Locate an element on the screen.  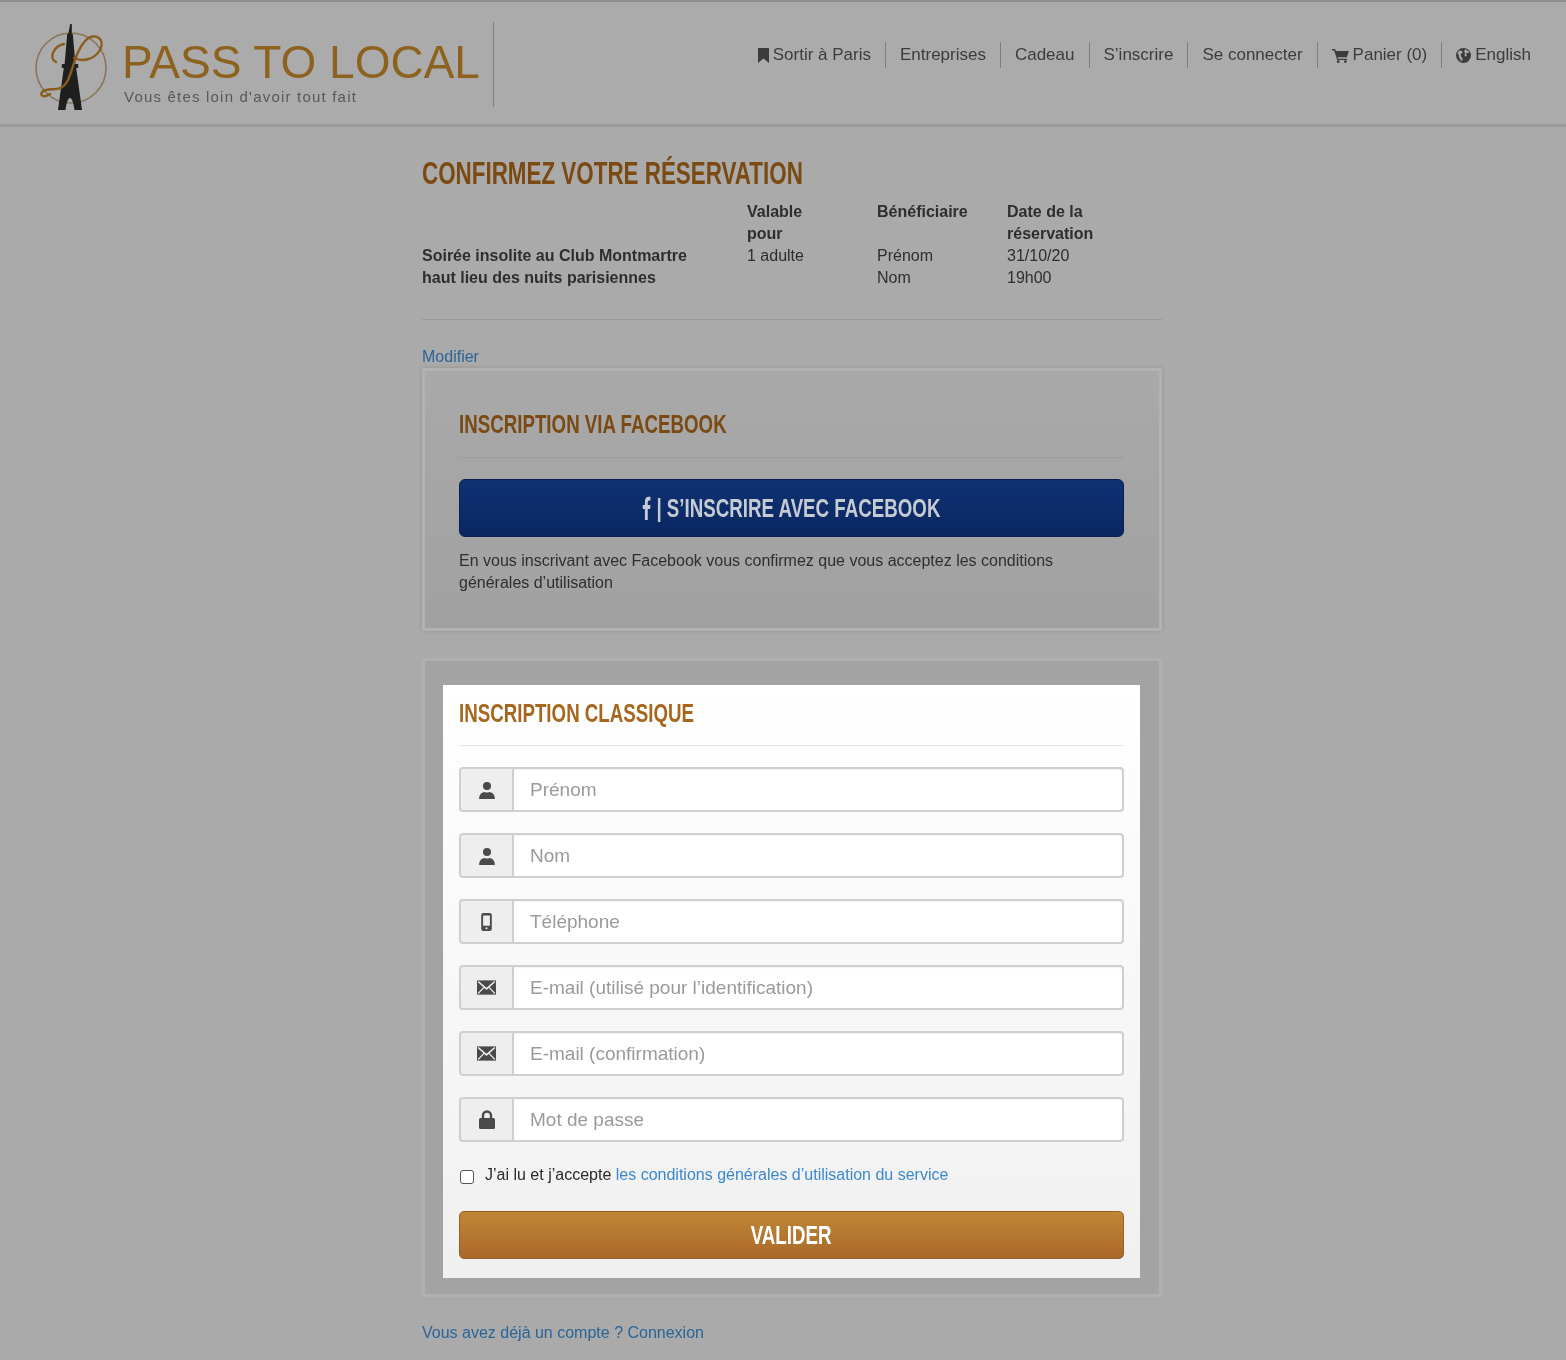
password-field: Mot de passe is located at coordinates (819, 1119).